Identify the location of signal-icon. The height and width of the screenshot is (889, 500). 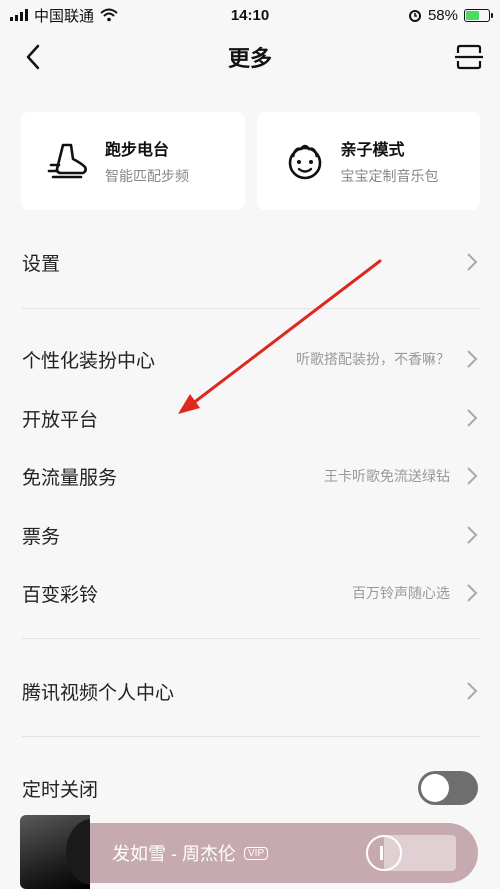
(19, 15).